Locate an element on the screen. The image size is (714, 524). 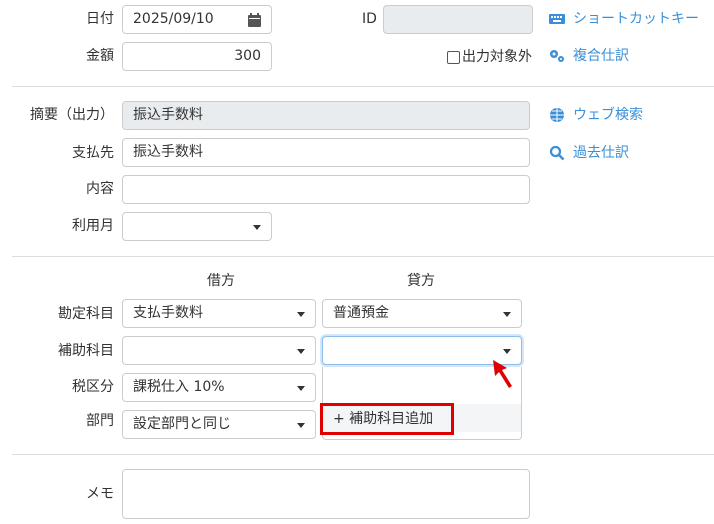
compound-link: 複合仕訳 is located at coordinates (589, 56).